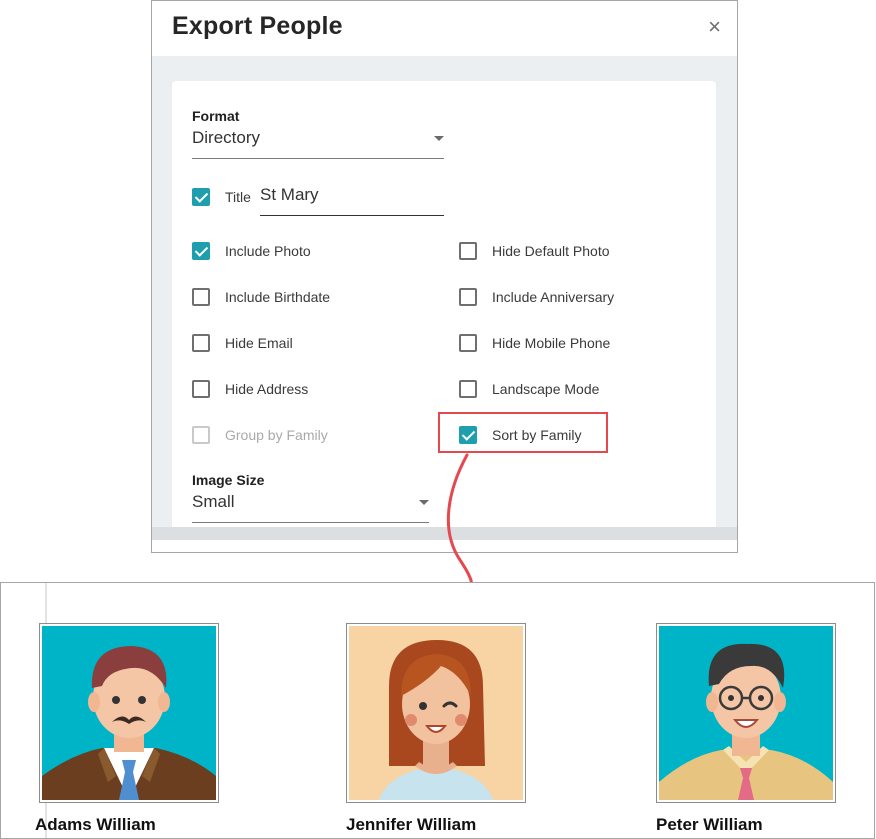 This screenshot has height=839, width=876. I want to click on hide-default-photo-option: Hide Default Photo, so click(559, 251).